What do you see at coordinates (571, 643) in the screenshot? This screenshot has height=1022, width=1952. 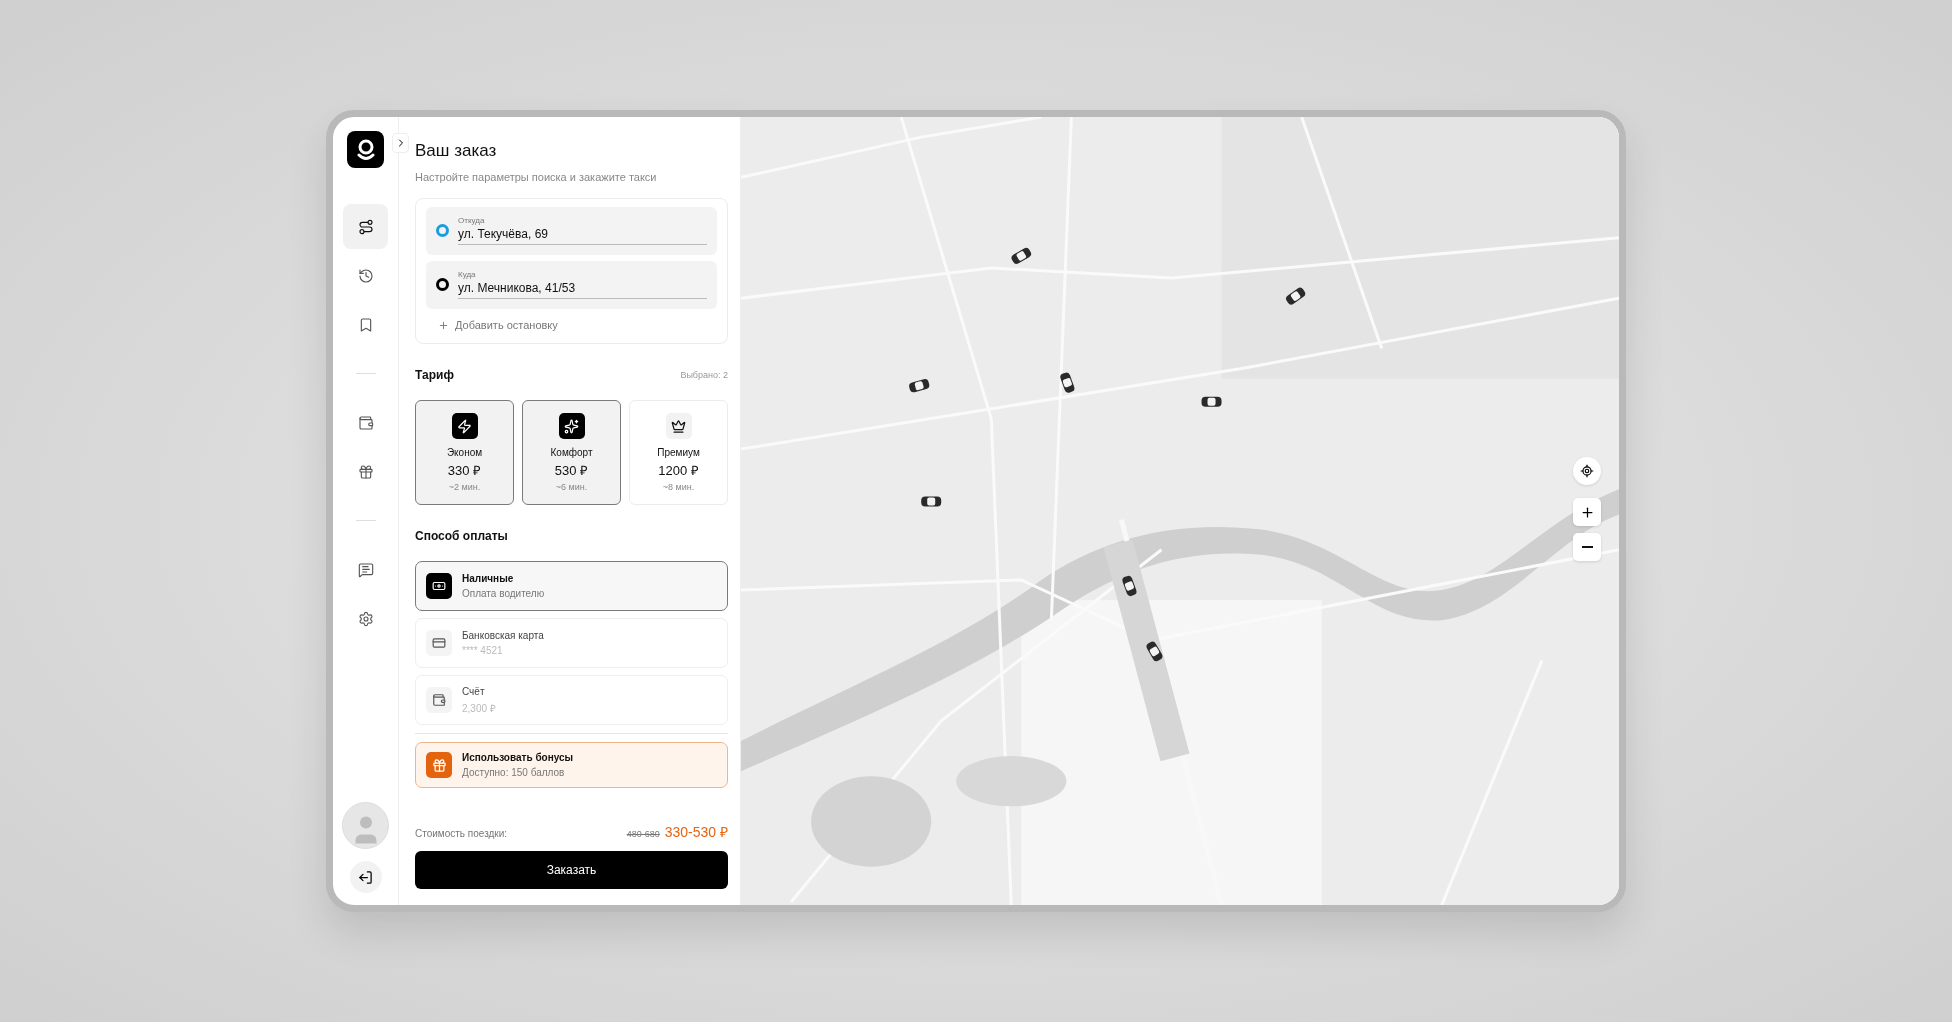 I see `payment-option: Банковская карта **** 4521` at bounding box center [571, 643].